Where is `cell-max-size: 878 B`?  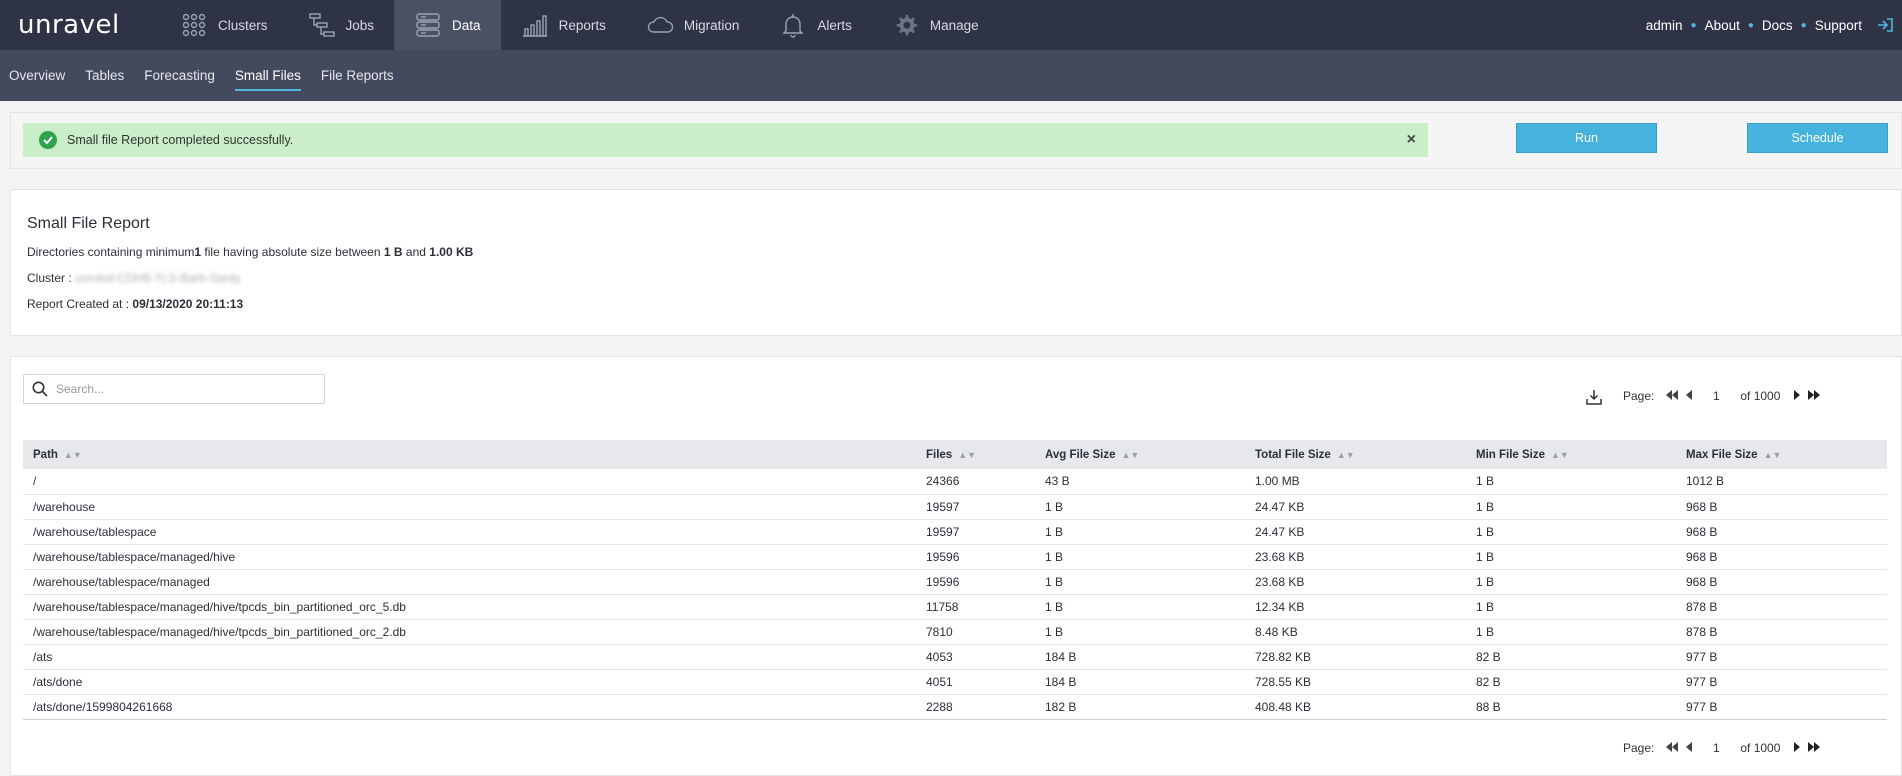
cell-max-size: 878 B is located at coordinates (1781, 607).